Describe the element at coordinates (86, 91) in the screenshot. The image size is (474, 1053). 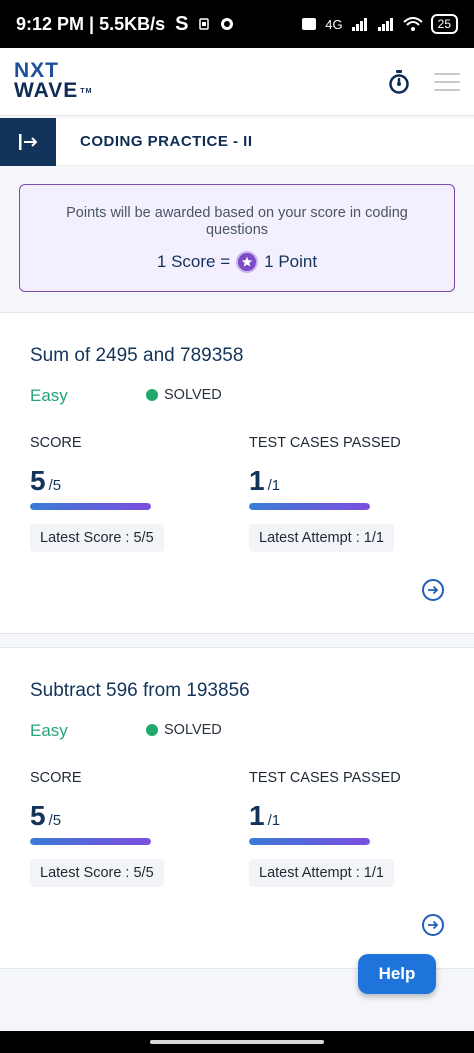
I see `logo-trademark: TM` at that location.